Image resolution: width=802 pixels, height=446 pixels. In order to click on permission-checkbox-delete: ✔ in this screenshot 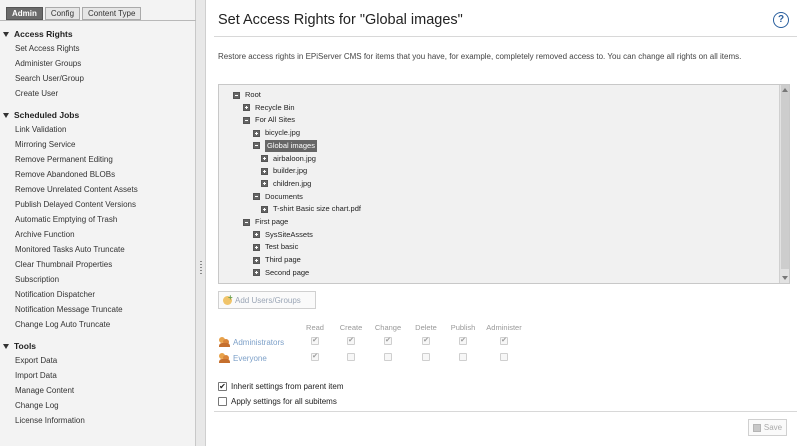, I will do `click(426, 341)`.